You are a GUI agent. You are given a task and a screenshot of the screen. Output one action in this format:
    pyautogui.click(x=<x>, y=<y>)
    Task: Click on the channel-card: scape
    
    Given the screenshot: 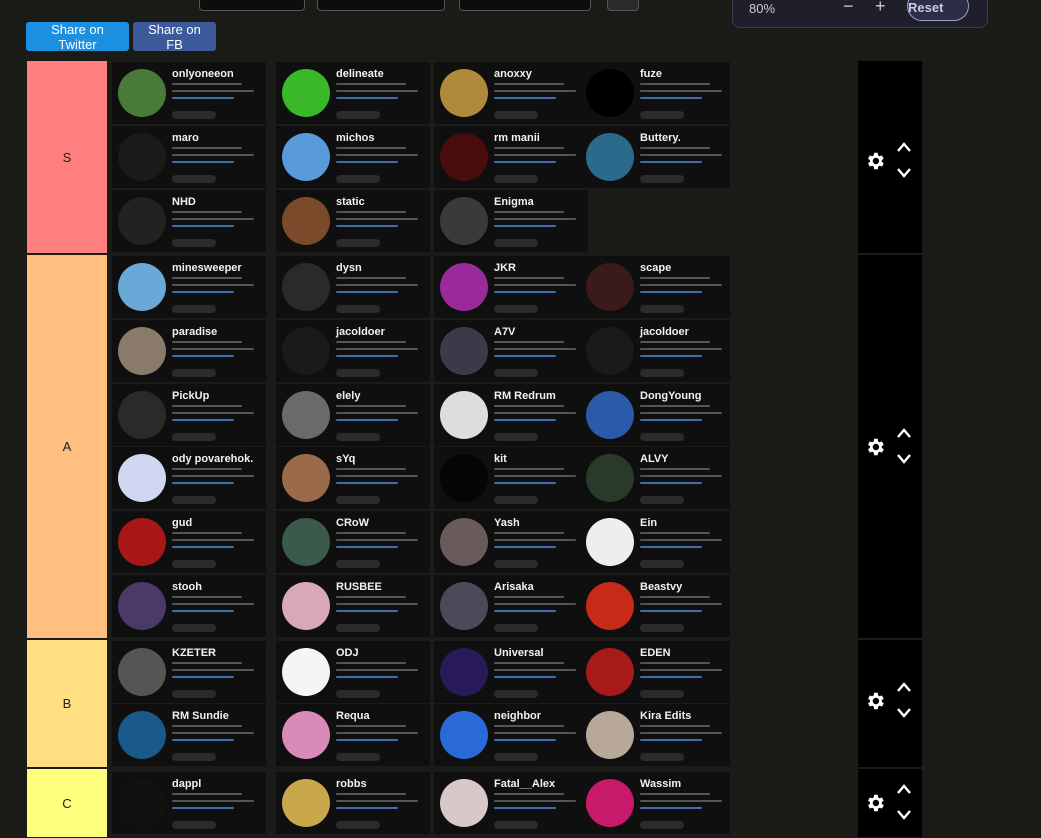 What is the action you would take?
    pyautogui.click(x=655, y=286)
    